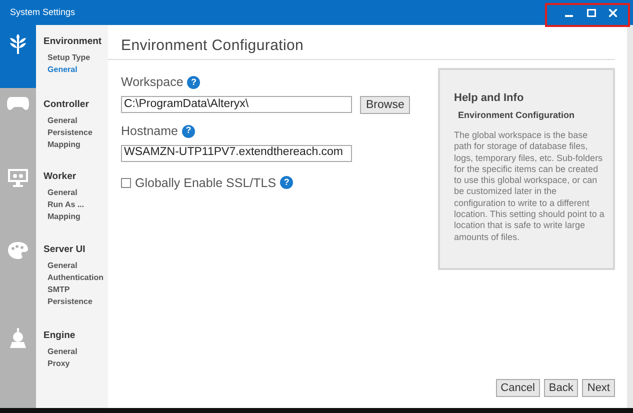 The height and width of the screenshot is (413, 633). What do you see at coordinates (126, 183) in the screenshot?
I see `checkbox` at bounding box center [126, 183].